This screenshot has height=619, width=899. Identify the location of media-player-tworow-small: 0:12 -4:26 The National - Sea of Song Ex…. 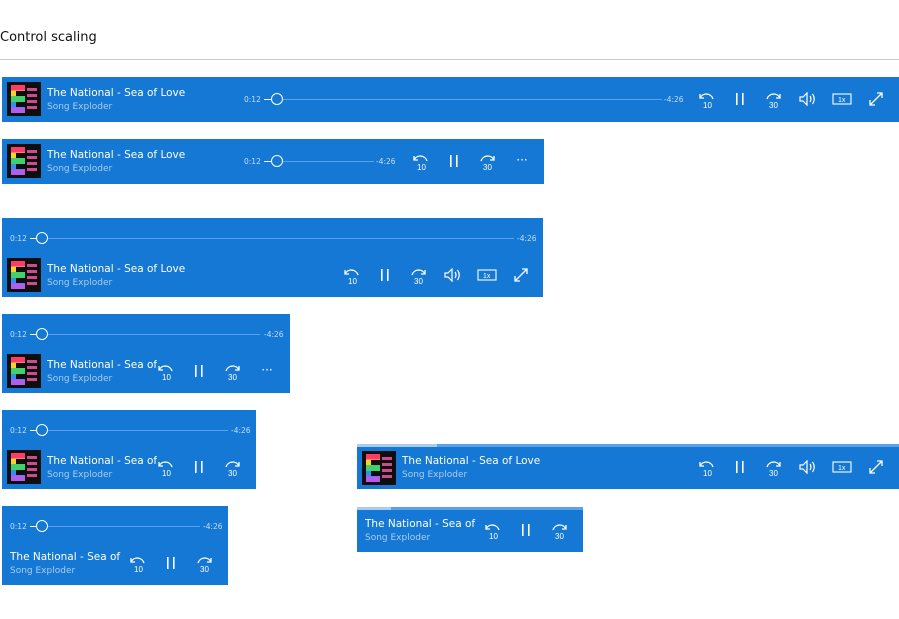
(129, 449).